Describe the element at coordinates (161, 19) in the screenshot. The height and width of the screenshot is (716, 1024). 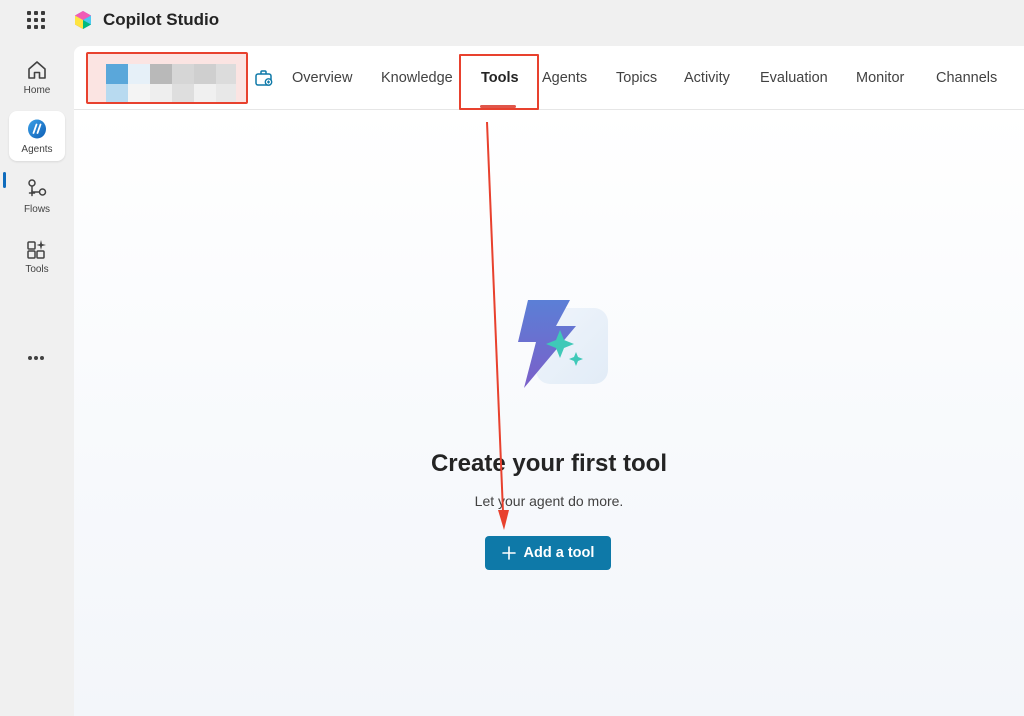
I see `app-title: Copilot Studio` at that location.